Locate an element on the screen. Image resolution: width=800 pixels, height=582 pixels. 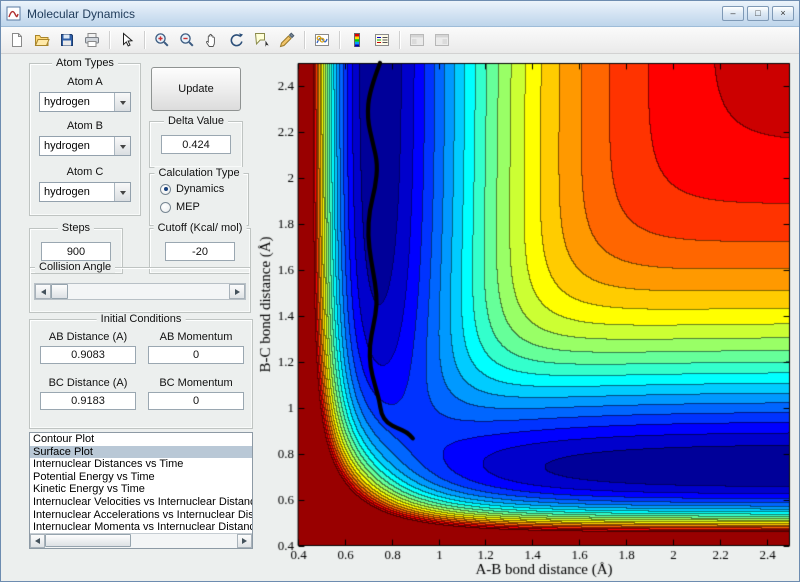
radio-mep: MEP is located at coordinates (180, 207).